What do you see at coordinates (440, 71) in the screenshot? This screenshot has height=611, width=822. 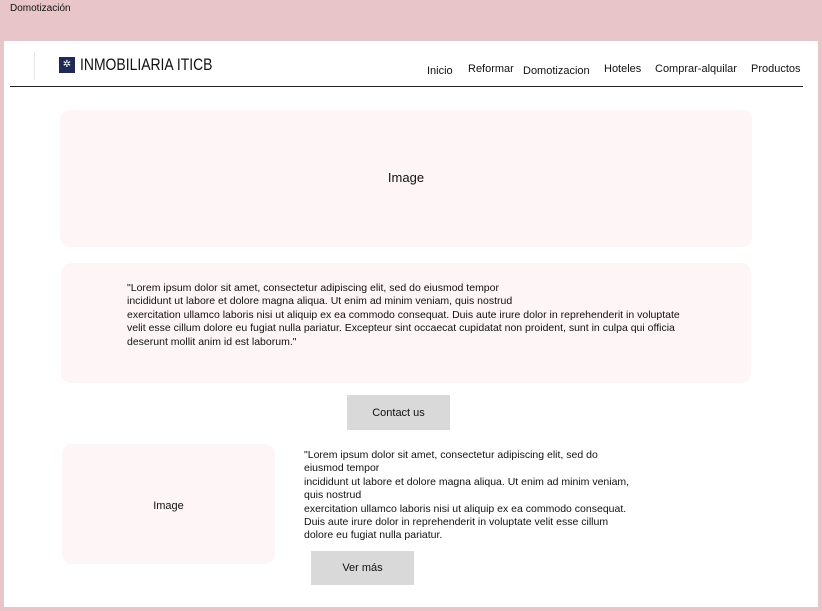 I see `nav-item-inicio: Inicio` at bounding box center [440, 71].